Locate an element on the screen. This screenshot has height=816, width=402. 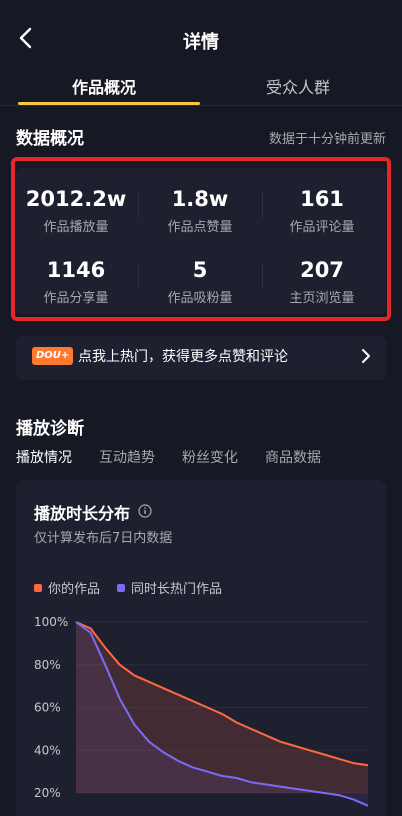
diagnosis-title: 播放诊断 is located at coordinates (50, 429).